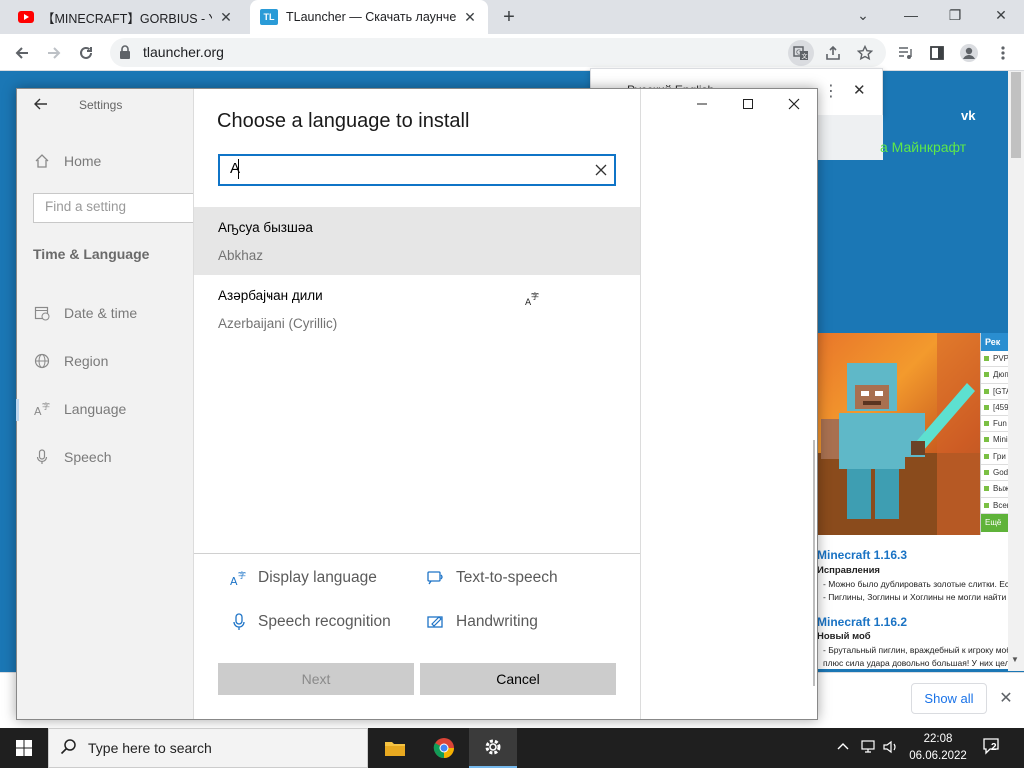 This screenshot has height=768, width=1024. I want to click on section-heading: Time & Language, so click(91, 254).